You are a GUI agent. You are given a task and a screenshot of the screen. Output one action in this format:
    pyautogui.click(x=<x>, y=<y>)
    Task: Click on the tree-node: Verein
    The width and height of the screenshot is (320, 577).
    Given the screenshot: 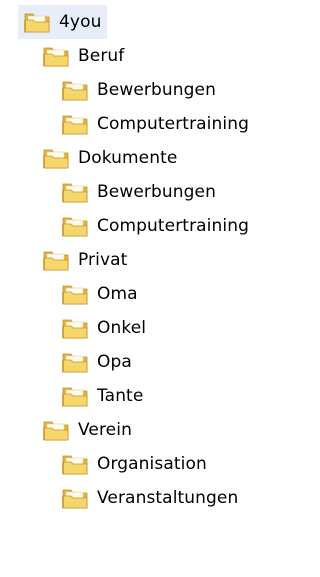 What is the action you would take?
    pyautogui.click(x=87, y=430)
    